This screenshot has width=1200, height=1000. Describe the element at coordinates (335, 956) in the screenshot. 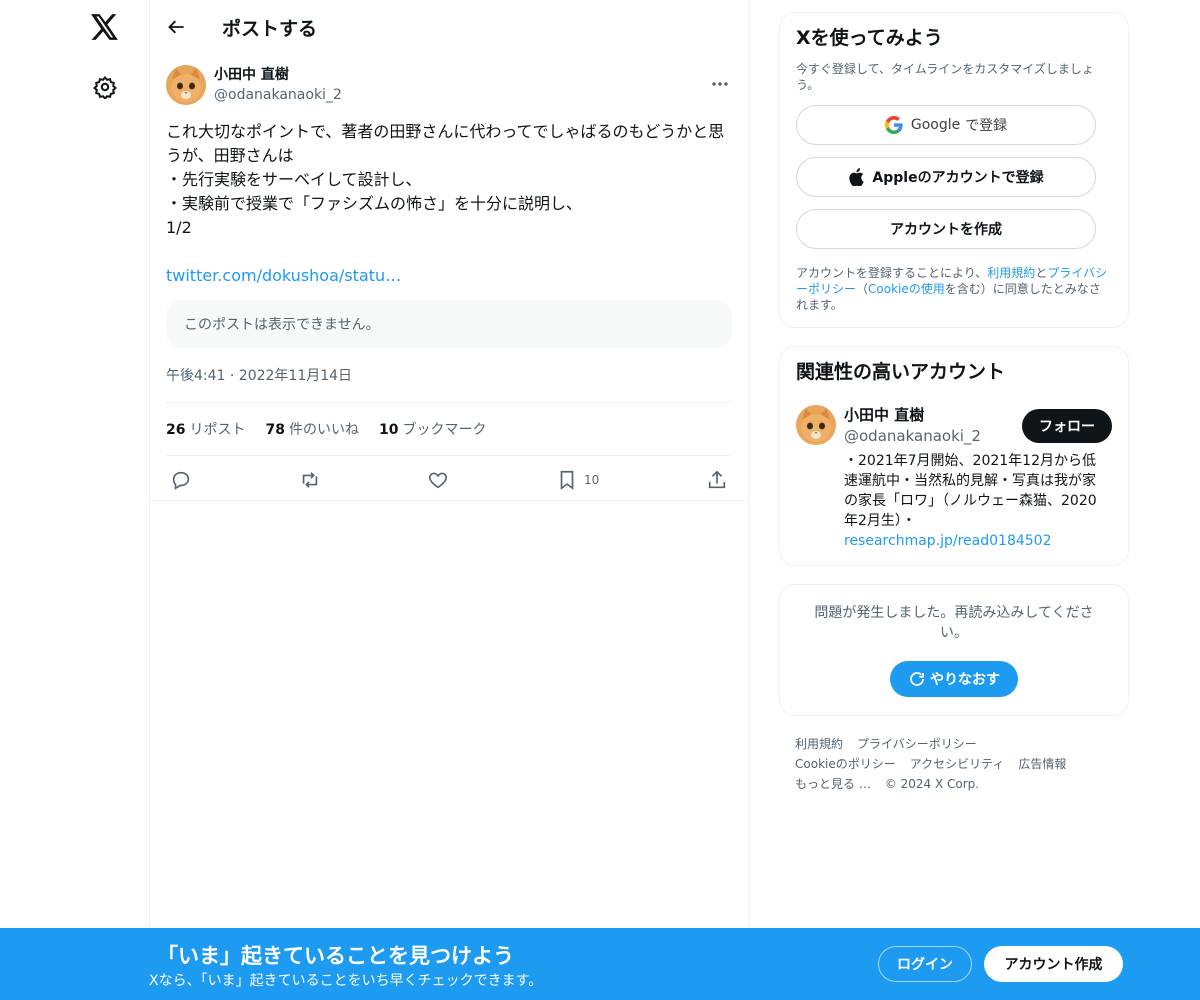

I see `bottombar-title: 「いま」起きていることを見つけよう` at that location.